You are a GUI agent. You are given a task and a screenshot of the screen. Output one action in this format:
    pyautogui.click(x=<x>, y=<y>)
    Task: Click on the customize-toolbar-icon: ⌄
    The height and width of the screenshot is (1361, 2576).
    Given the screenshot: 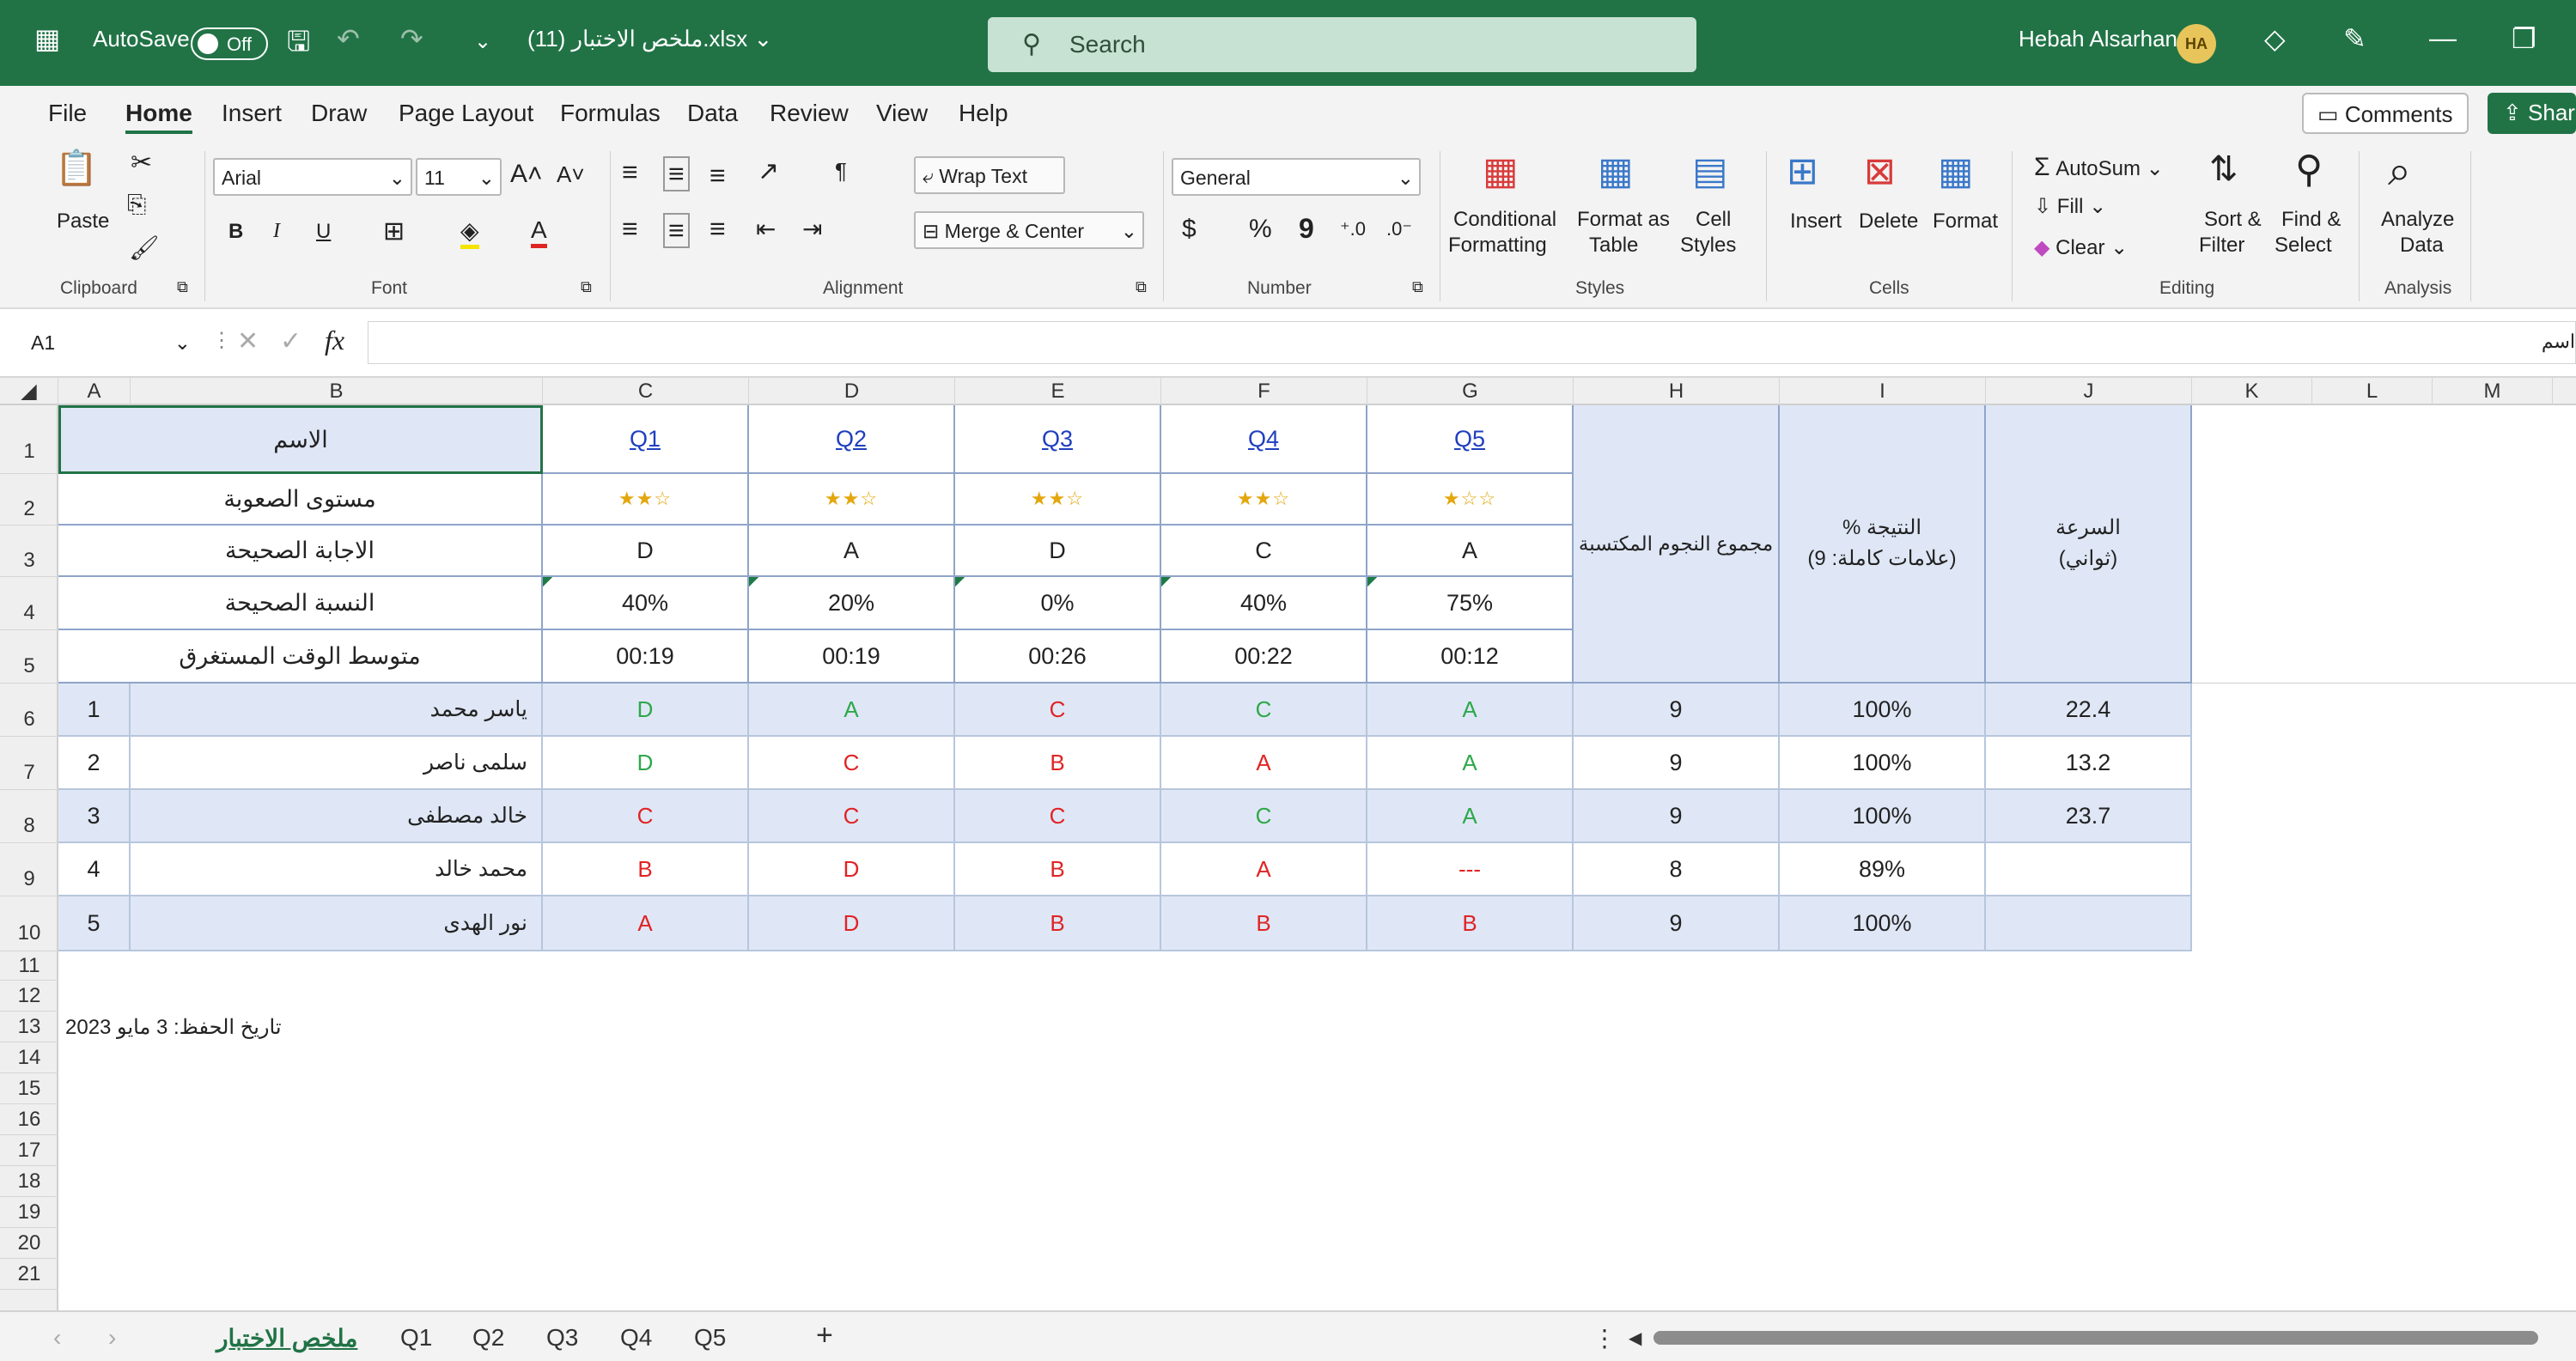 What is the action you would take?
    pyautogui.click(x=482, y=41)
    